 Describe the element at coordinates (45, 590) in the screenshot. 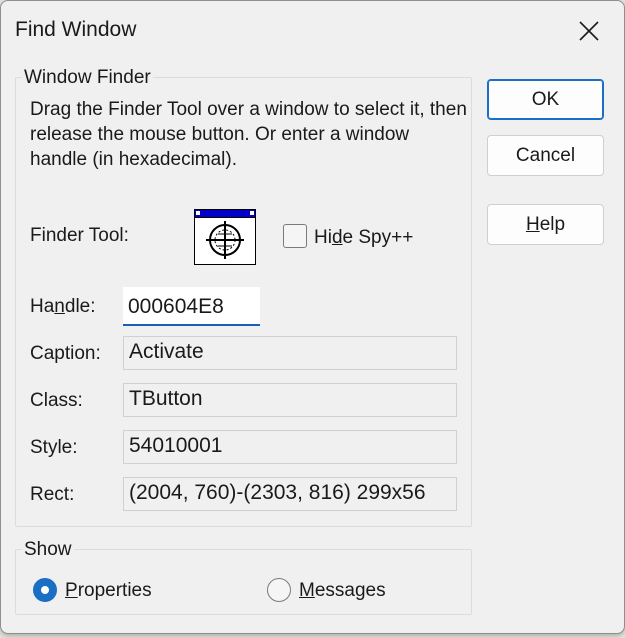

I see `properties-radio` at that location.